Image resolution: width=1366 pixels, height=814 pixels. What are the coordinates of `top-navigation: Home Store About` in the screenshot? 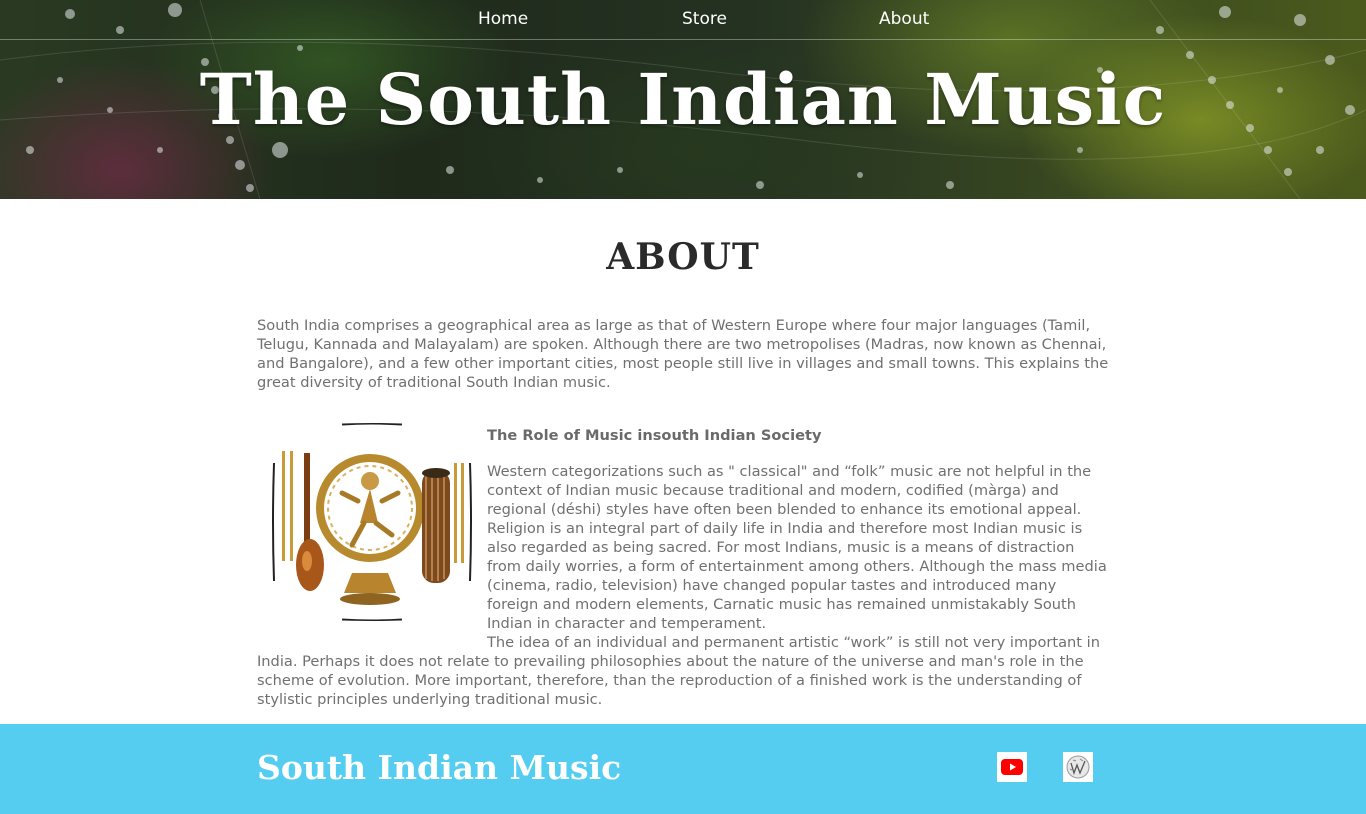 It's located at (683, 20).